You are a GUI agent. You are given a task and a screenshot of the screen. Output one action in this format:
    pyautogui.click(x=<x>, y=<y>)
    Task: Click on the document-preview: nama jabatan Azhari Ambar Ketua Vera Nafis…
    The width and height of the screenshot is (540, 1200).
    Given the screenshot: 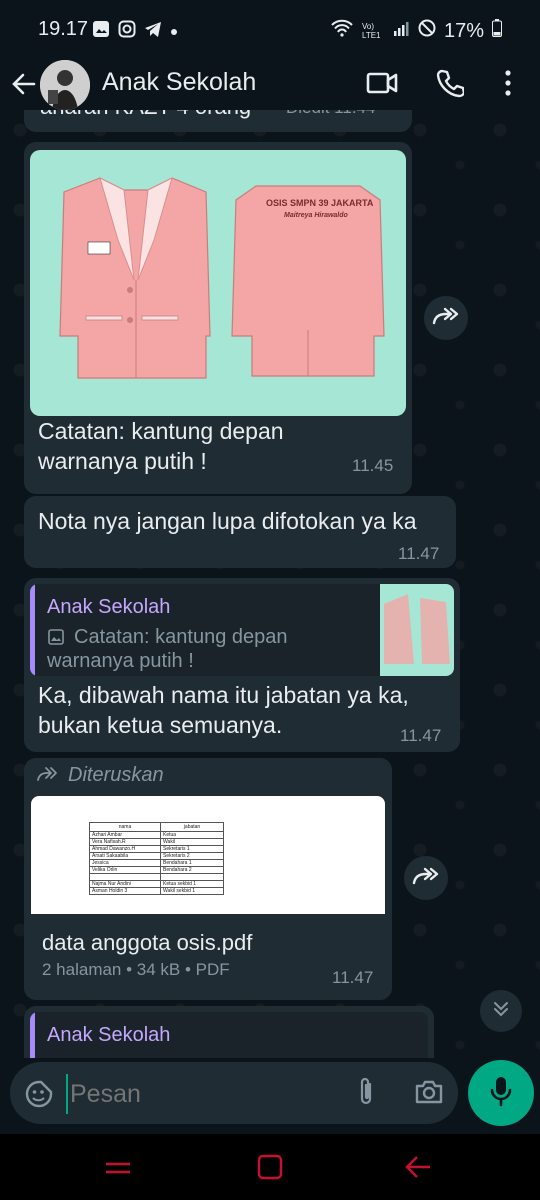 What is the action you would take?
    pyautogui.click(x=208, y=855)
    